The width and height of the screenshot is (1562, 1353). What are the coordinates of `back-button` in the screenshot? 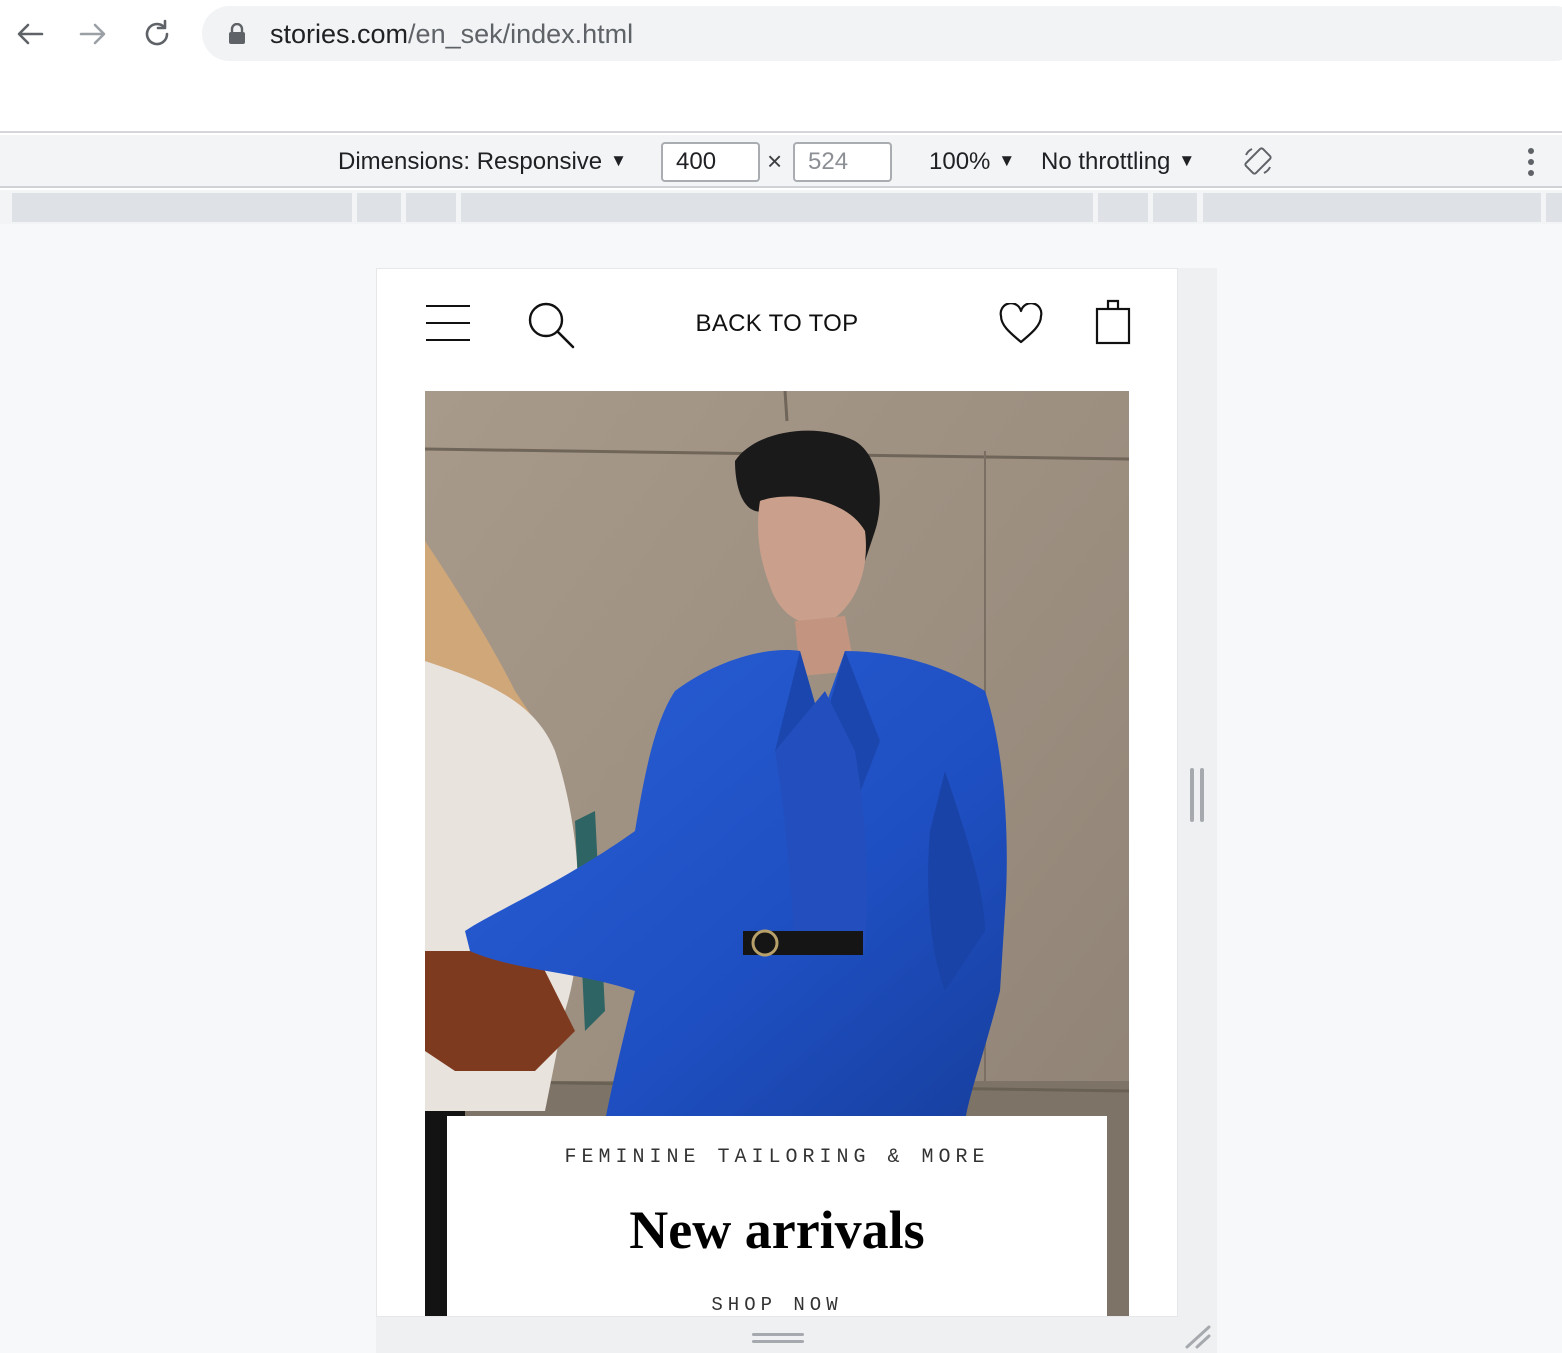 It's located at (30, 34).